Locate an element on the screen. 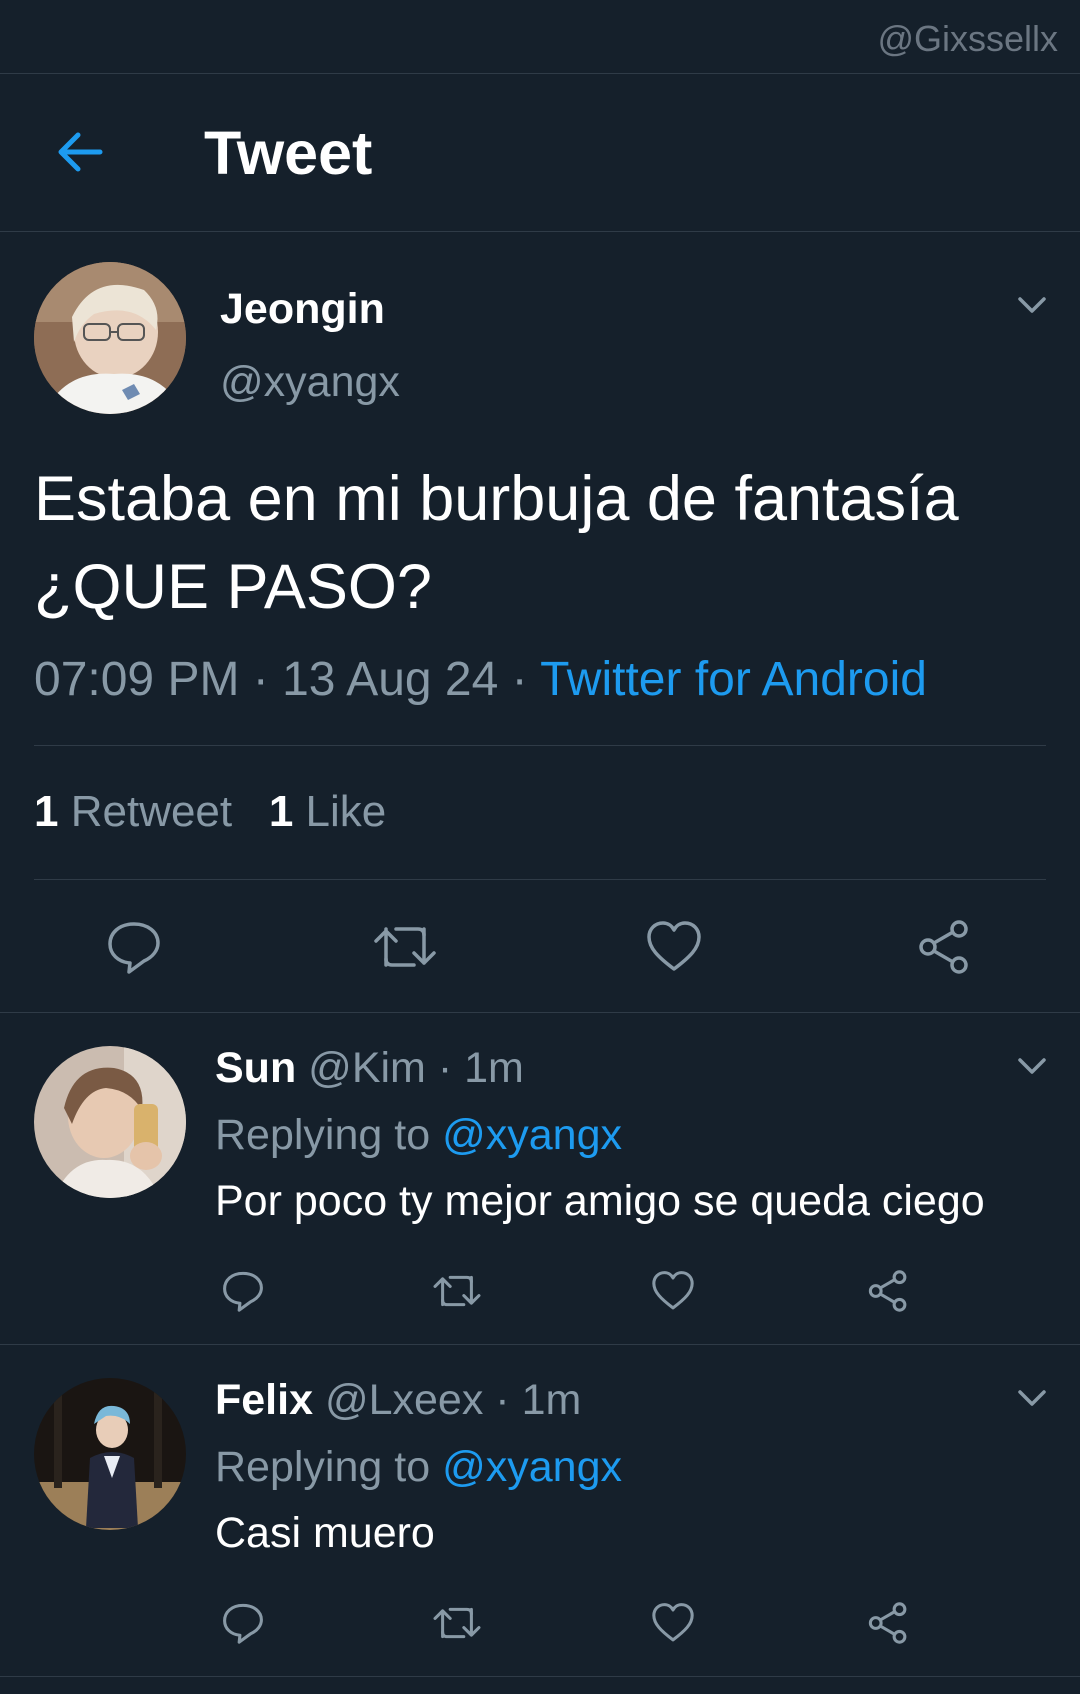  tweet-text-line: ¿QUE PASO? is located at coordinates (233, 587).